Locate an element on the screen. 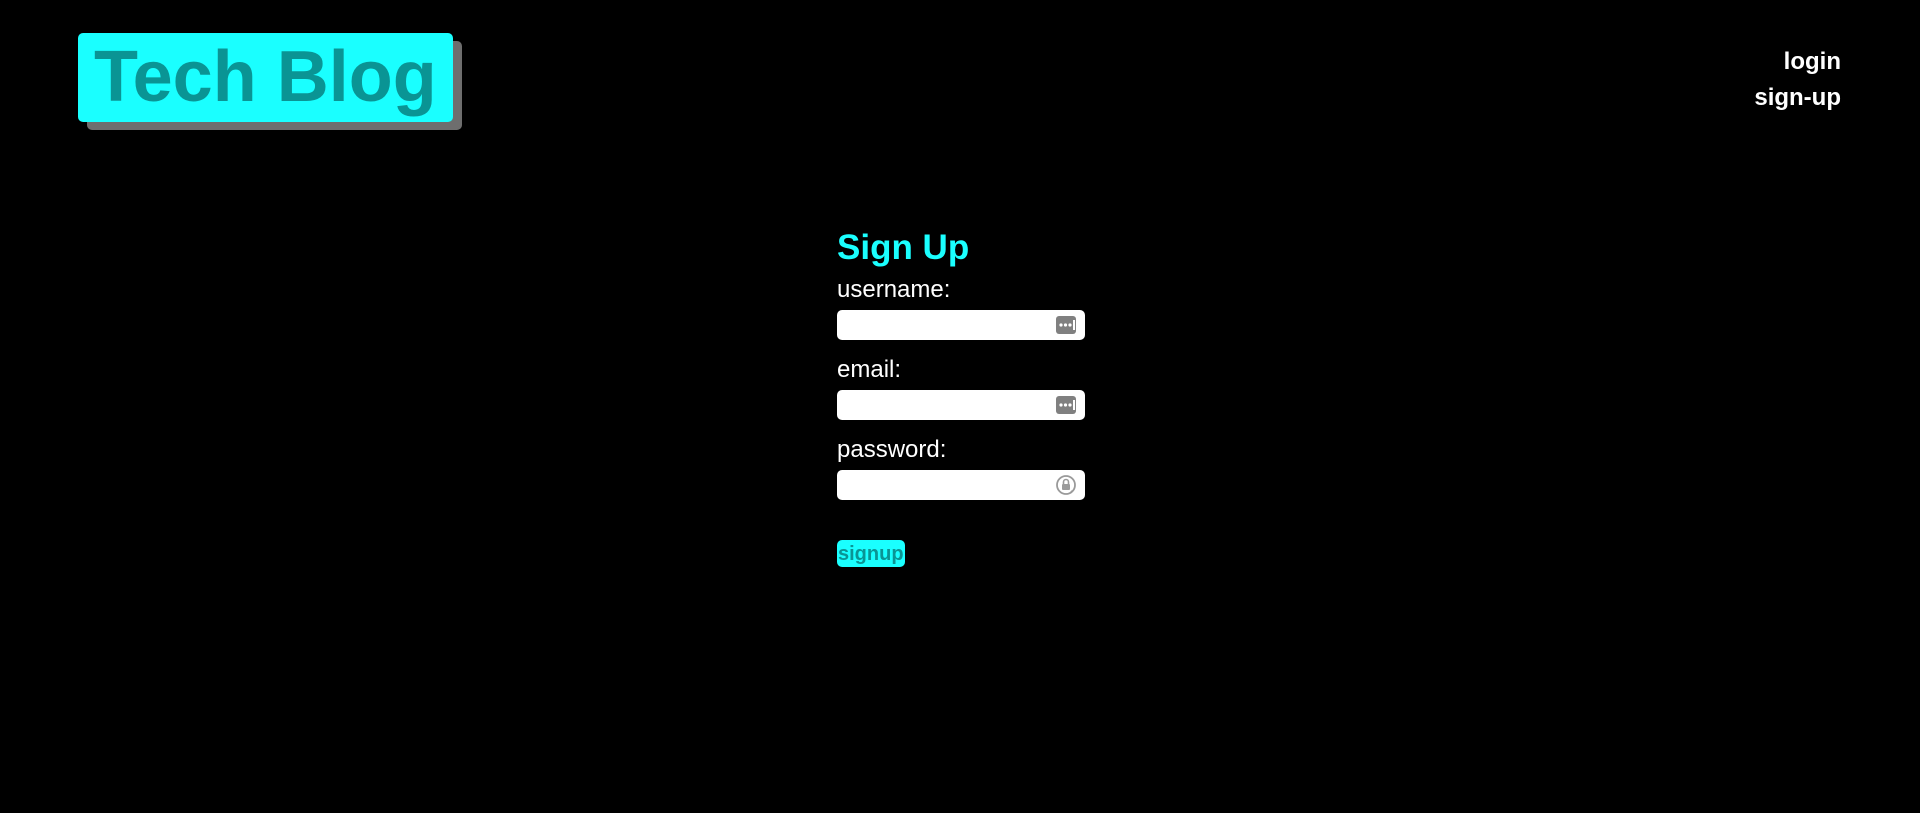 Image resolution: width=1920 pixels, height=813 pixels. logo-container: Tech Blog is located at coordinates (265, 77).